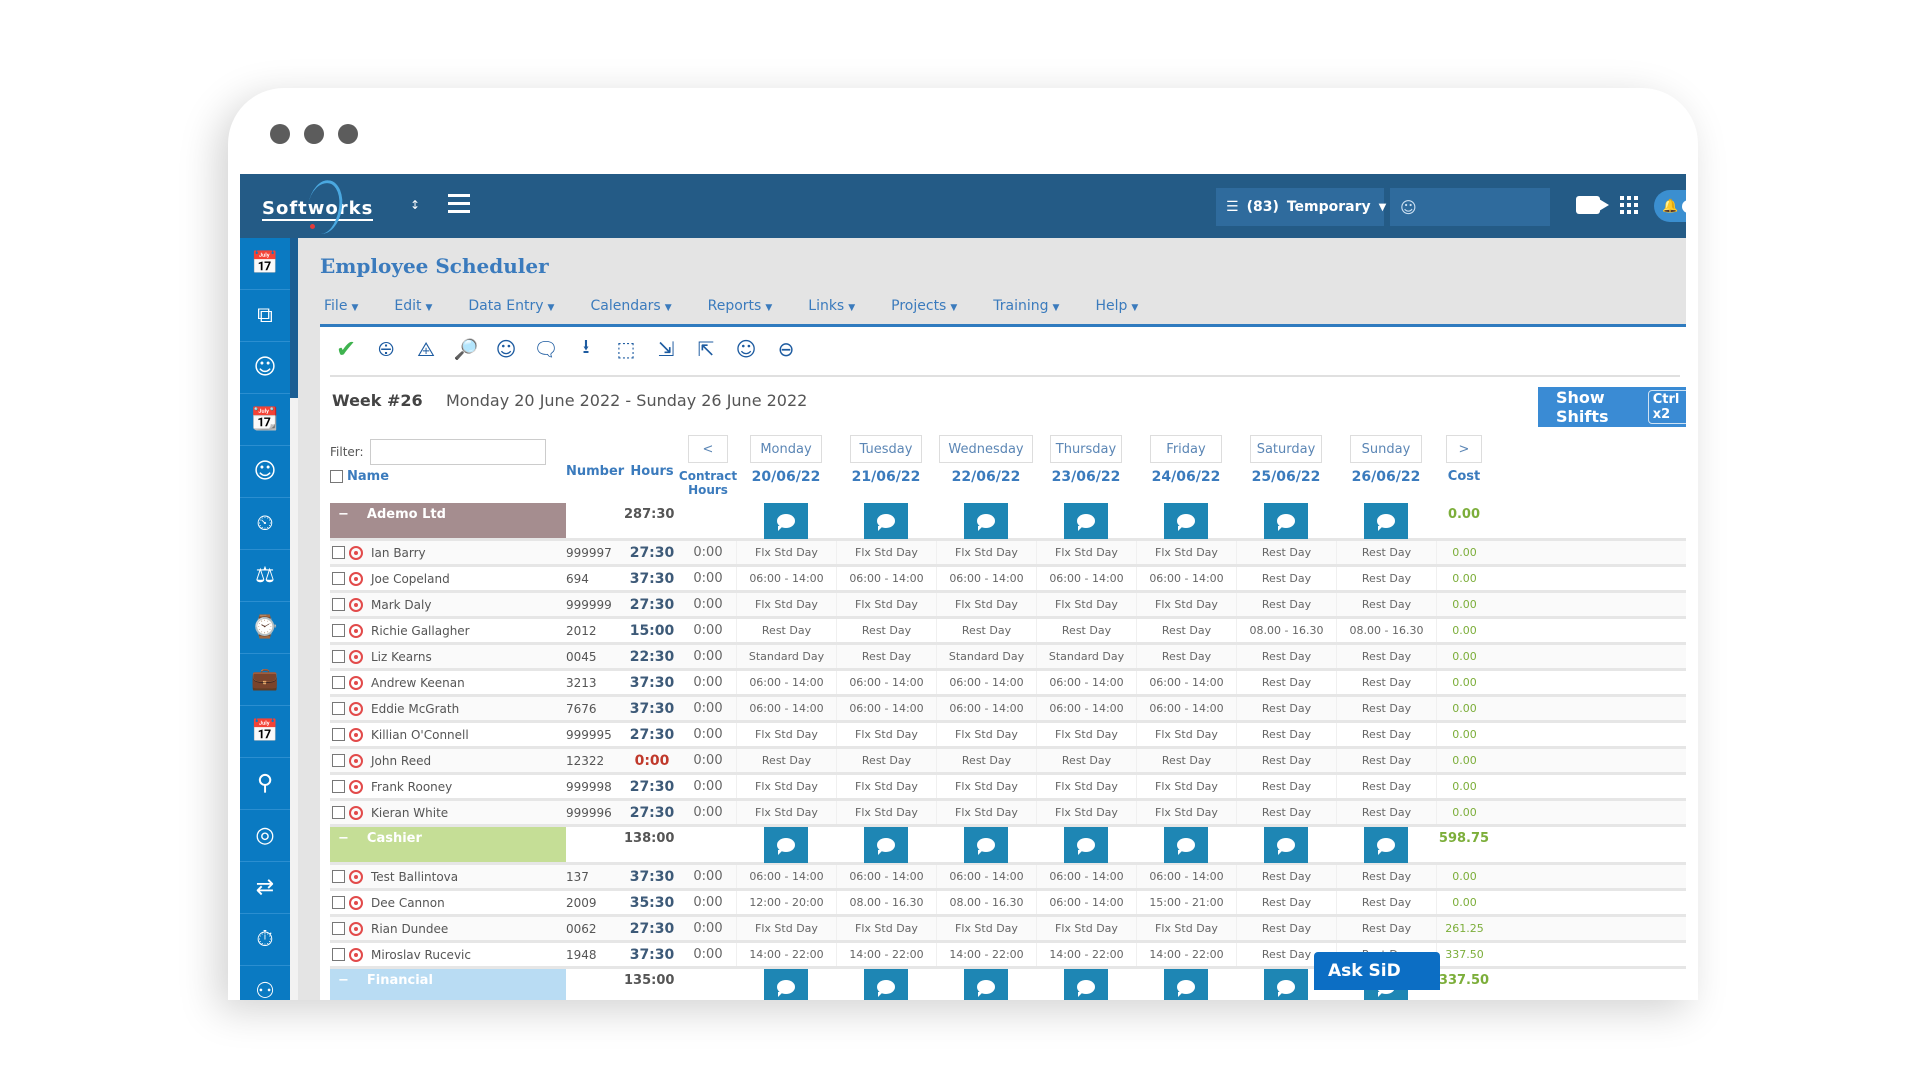 The image size is (1920, 1080). Describe the element at coordinates (831, 306) in the screenshot. I see `menu-links: Links ▼` at that location.